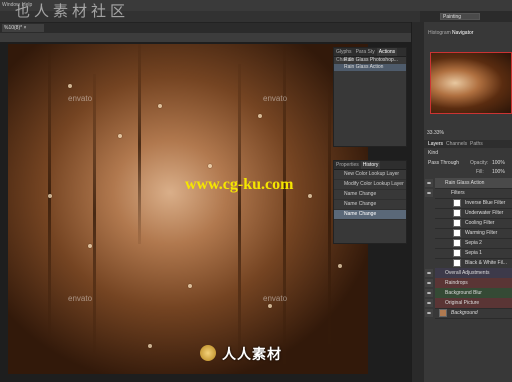  What do you see at coordinates (498, 172) in the screenshot?
I see `fill-value: 100%` at bounding box center [498, 172].